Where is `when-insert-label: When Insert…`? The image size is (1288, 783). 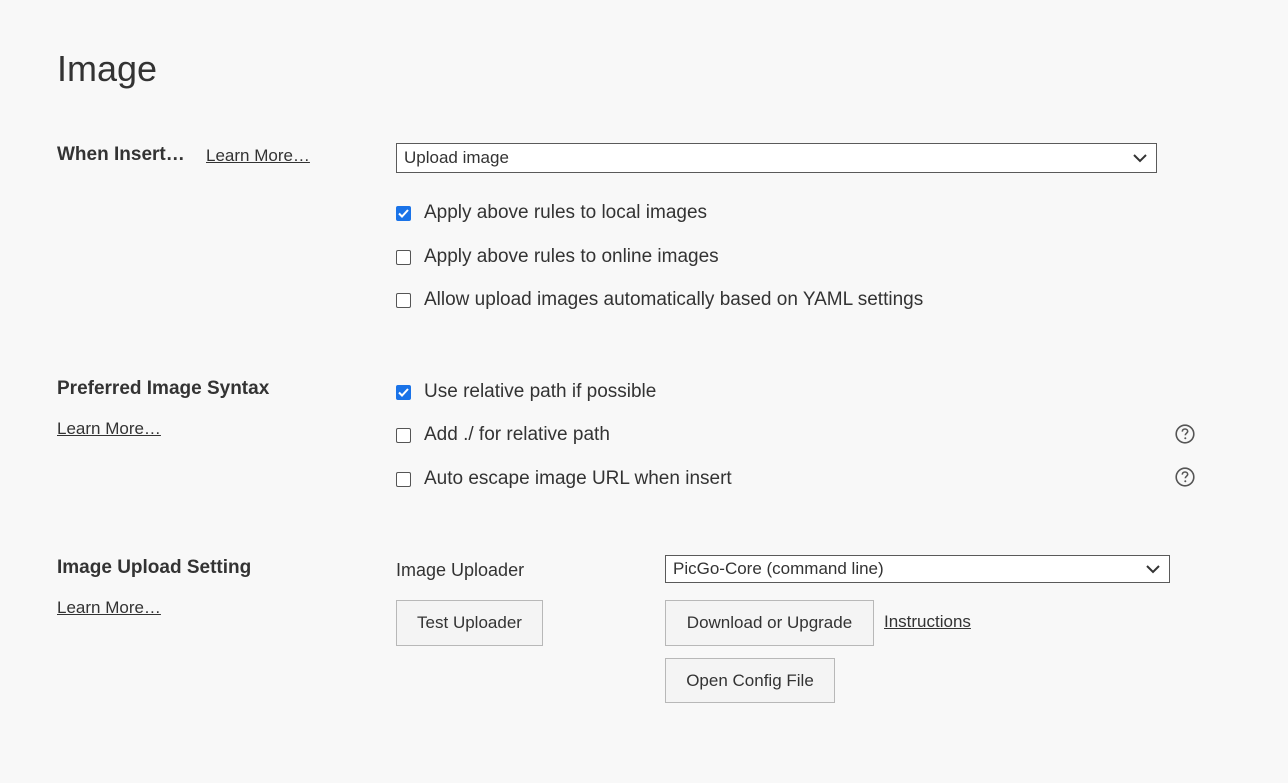
when-insert-label: When Insert… is located at coordinates (121, 154).